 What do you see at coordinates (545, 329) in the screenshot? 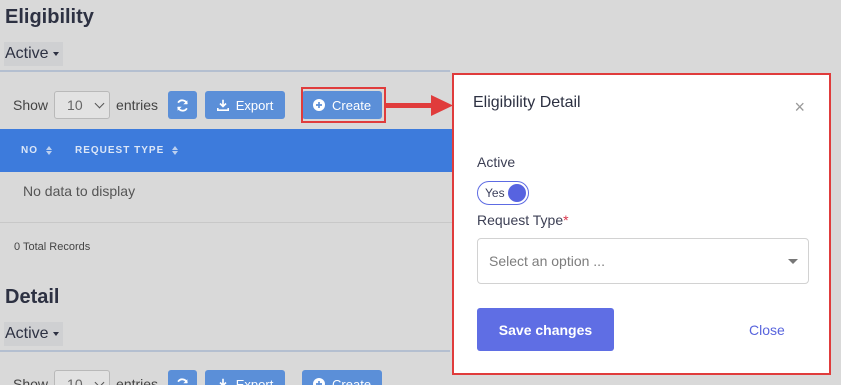
I see `save-changes-button: Save changes` at bounding box center [545, 329].